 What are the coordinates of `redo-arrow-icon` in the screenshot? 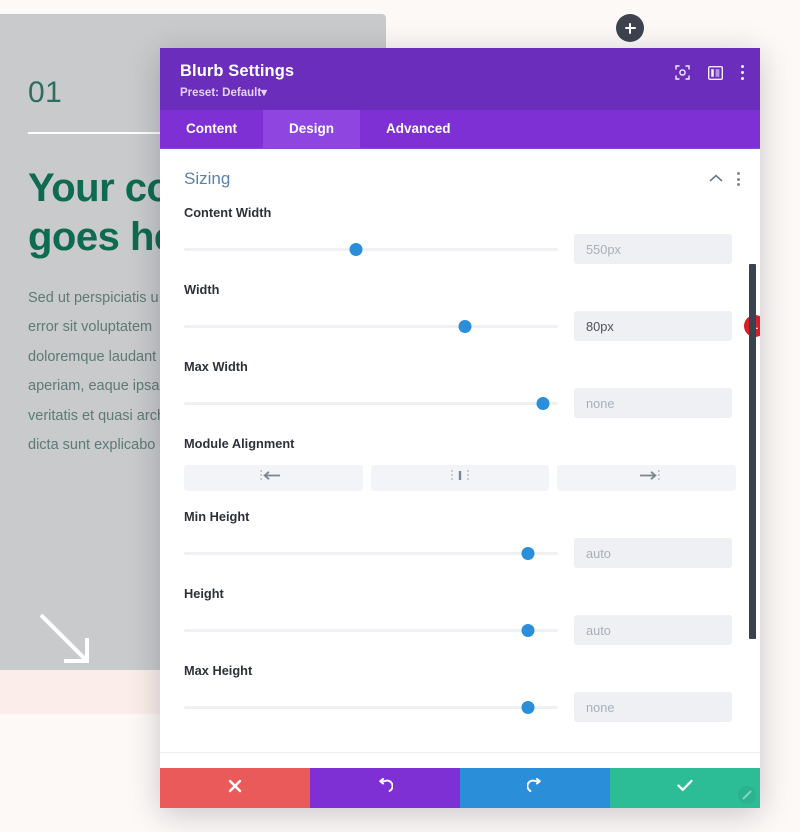 It's located at (534, 788).